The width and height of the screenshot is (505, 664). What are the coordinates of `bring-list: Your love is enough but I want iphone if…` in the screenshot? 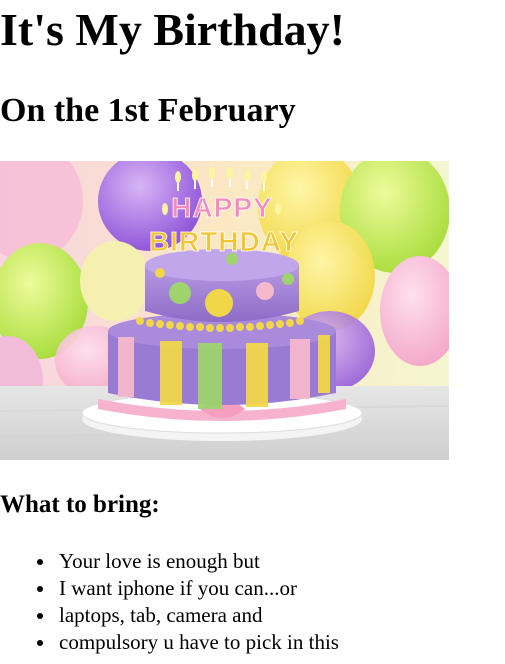 It's located at (169, 602).